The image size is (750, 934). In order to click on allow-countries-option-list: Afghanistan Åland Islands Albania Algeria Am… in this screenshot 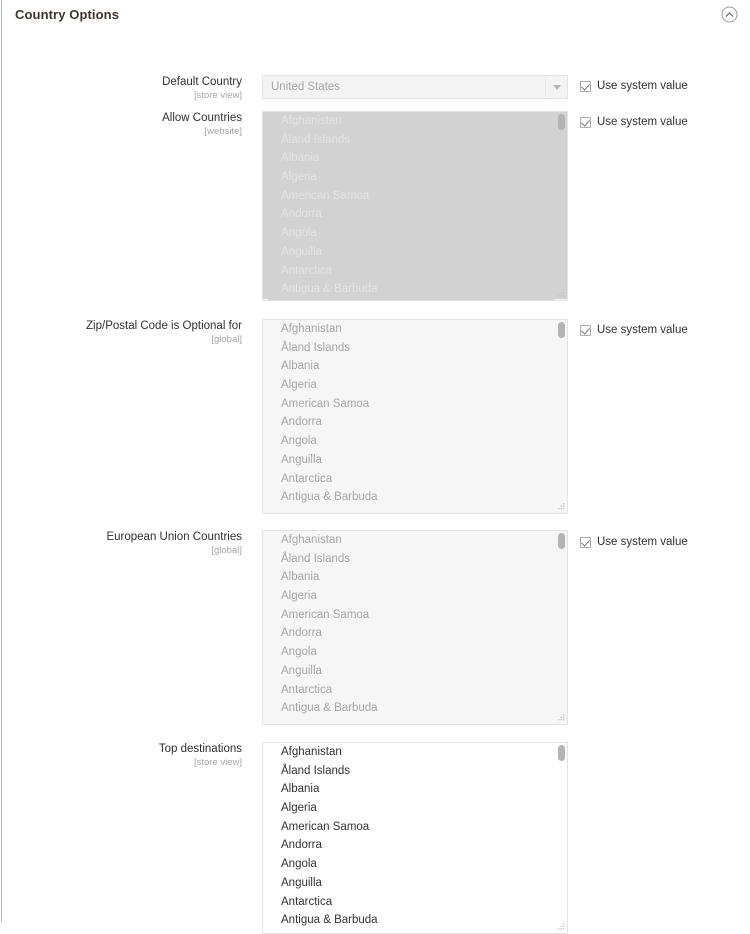, I will do `click(415, 206)`.